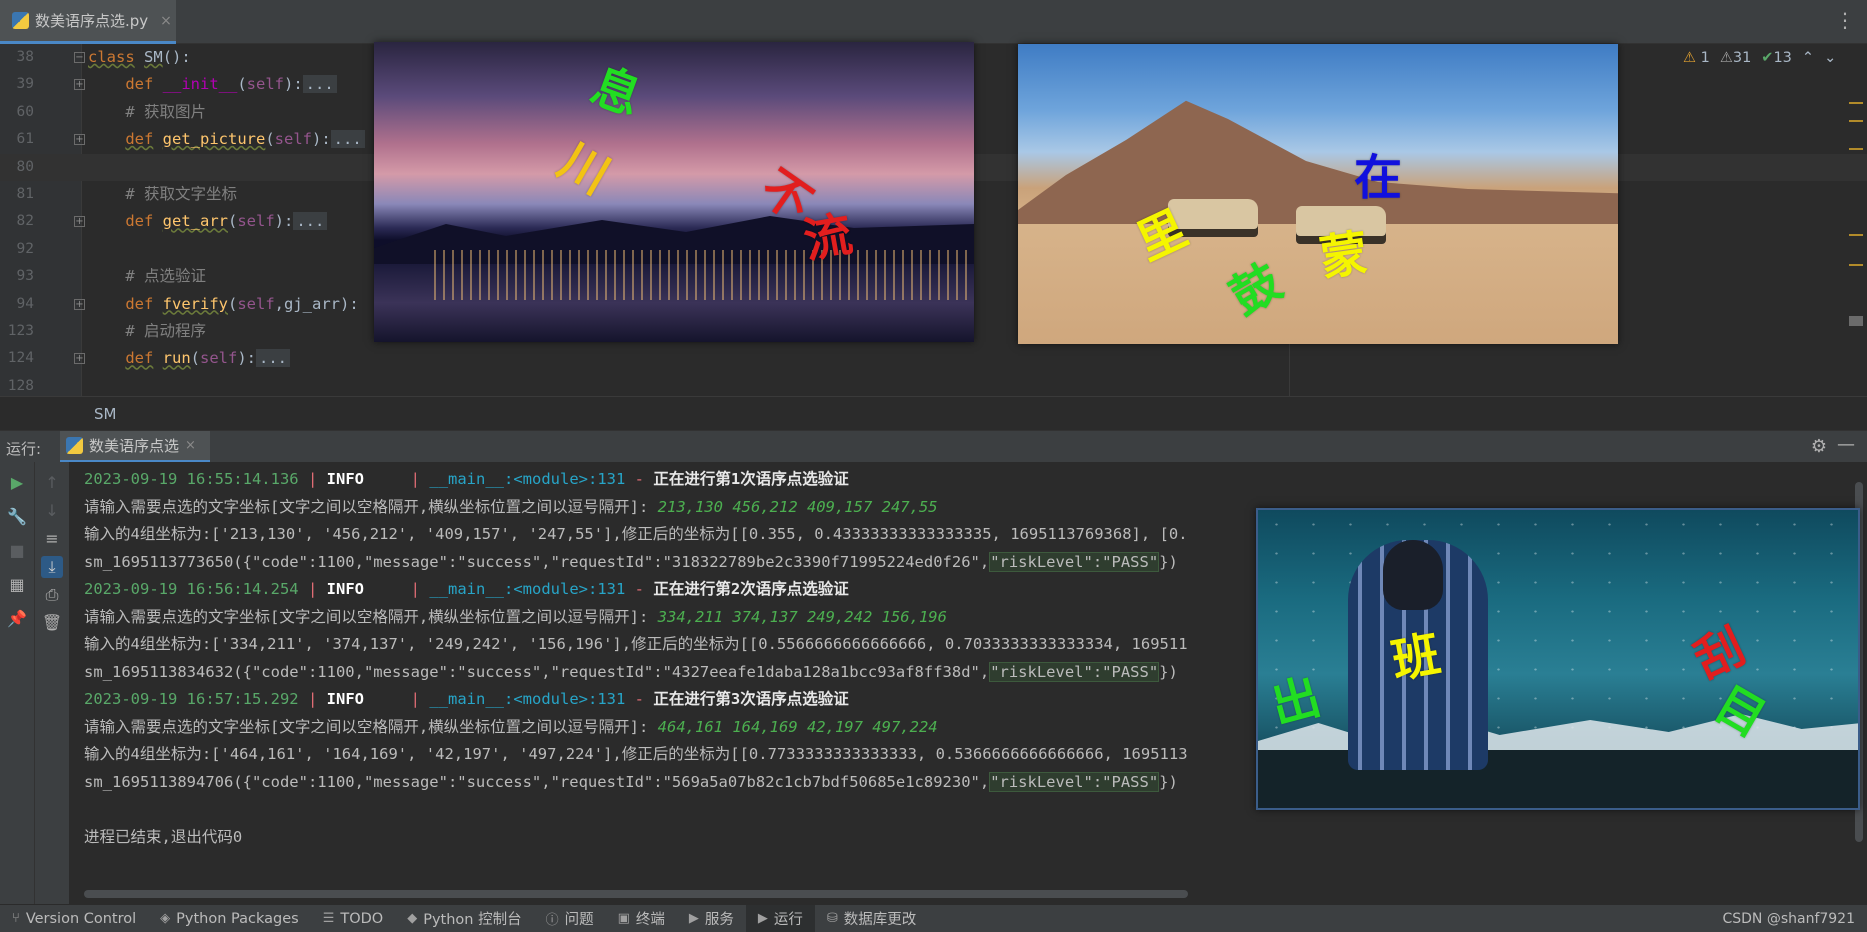 Image resolution: width=1867 pixels, height=932 pixels. Describe the element at coordinates (780, 918) in the screenshot. I see `run-tab: ▶ 运行` at that location.